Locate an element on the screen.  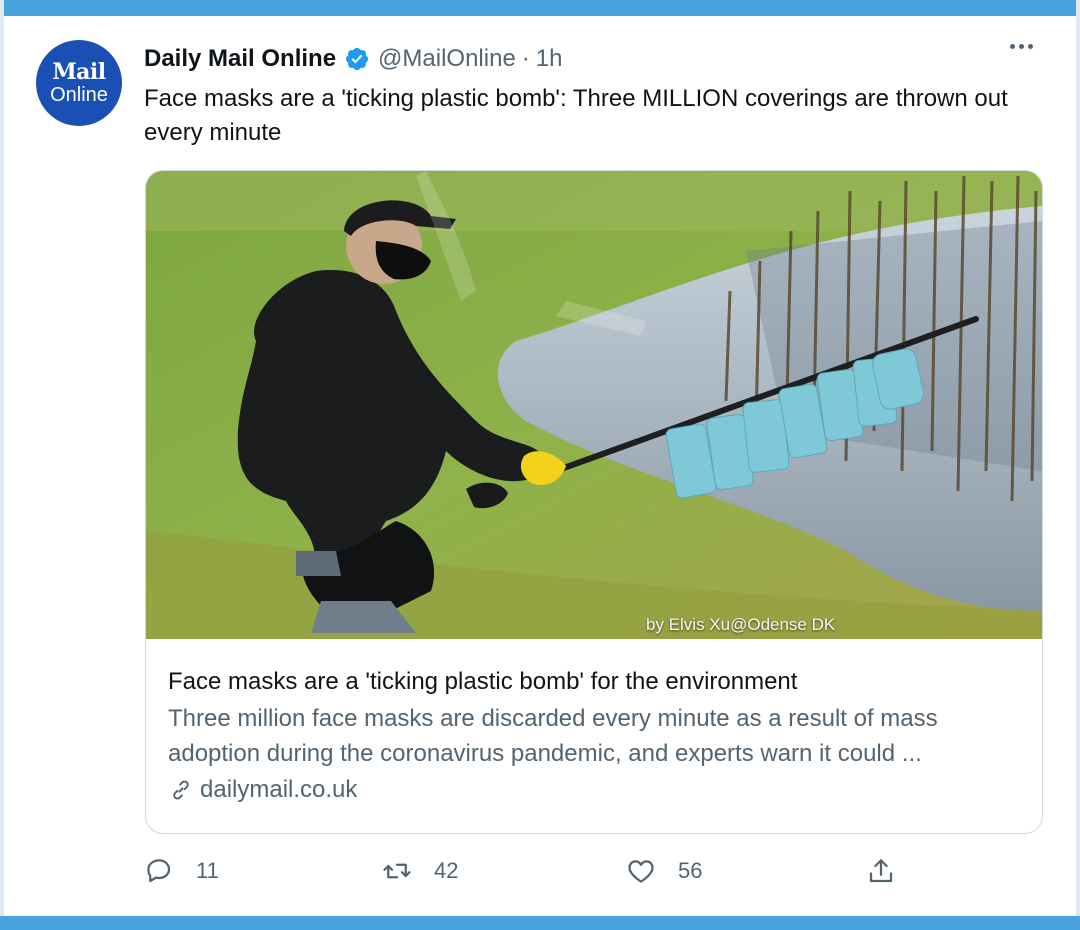
verified-badge-icon is located at coordinates (357, 59).